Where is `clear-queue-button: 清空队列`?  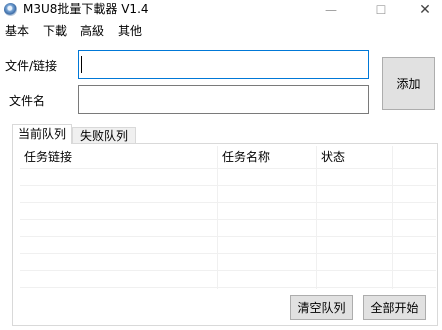 clear-queue-button: 清空队列 is located at coordinates (321, 307).